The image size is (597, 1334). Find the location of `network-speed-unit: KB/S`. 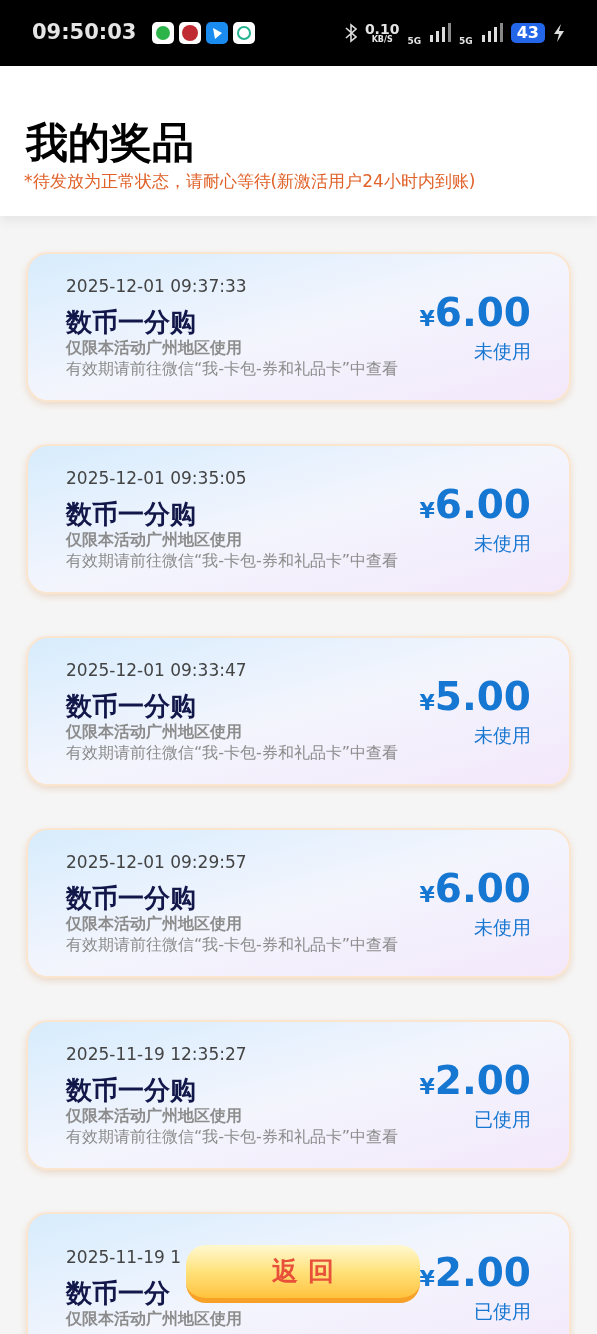

network-speed-unit: KB/S is located at coordinates (382, 40).